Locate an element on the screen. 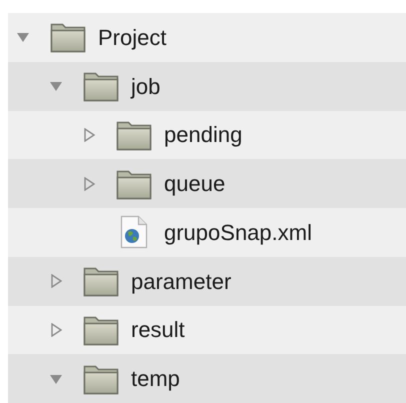 Image resolution: width=406 pixels, height=403 pixels. web-file-icon is located at coordinates (134, 232).